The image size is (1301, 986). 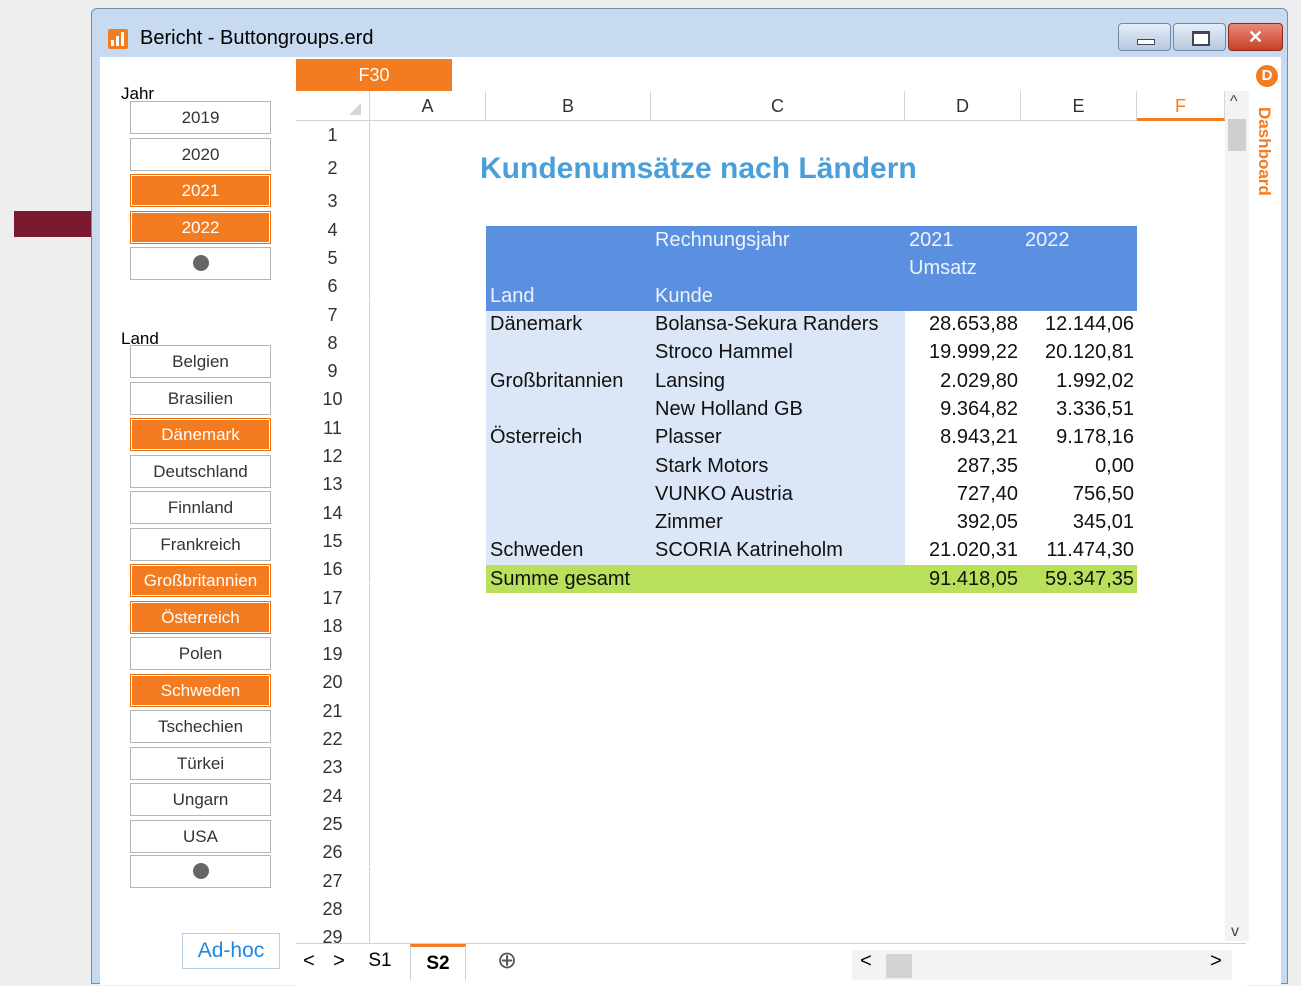 What do you see at coordinates (1079, 106) in the screenshot?
I see `column-header-e: E` at bounding box center [1079, 106].